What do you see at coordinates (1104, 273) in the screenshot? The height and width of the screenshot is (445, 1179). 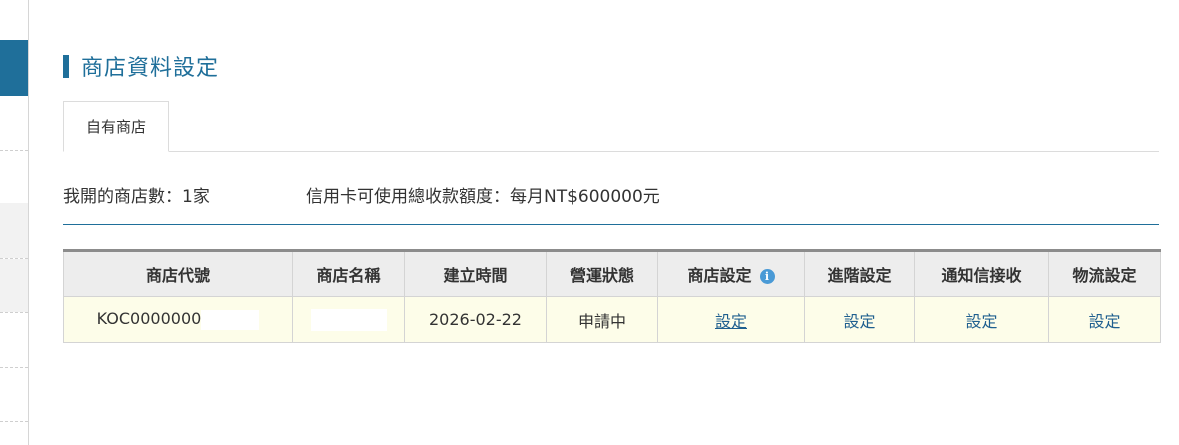 I see `col-header-logistics: 物流設定` at bounding box center [1104, 273].